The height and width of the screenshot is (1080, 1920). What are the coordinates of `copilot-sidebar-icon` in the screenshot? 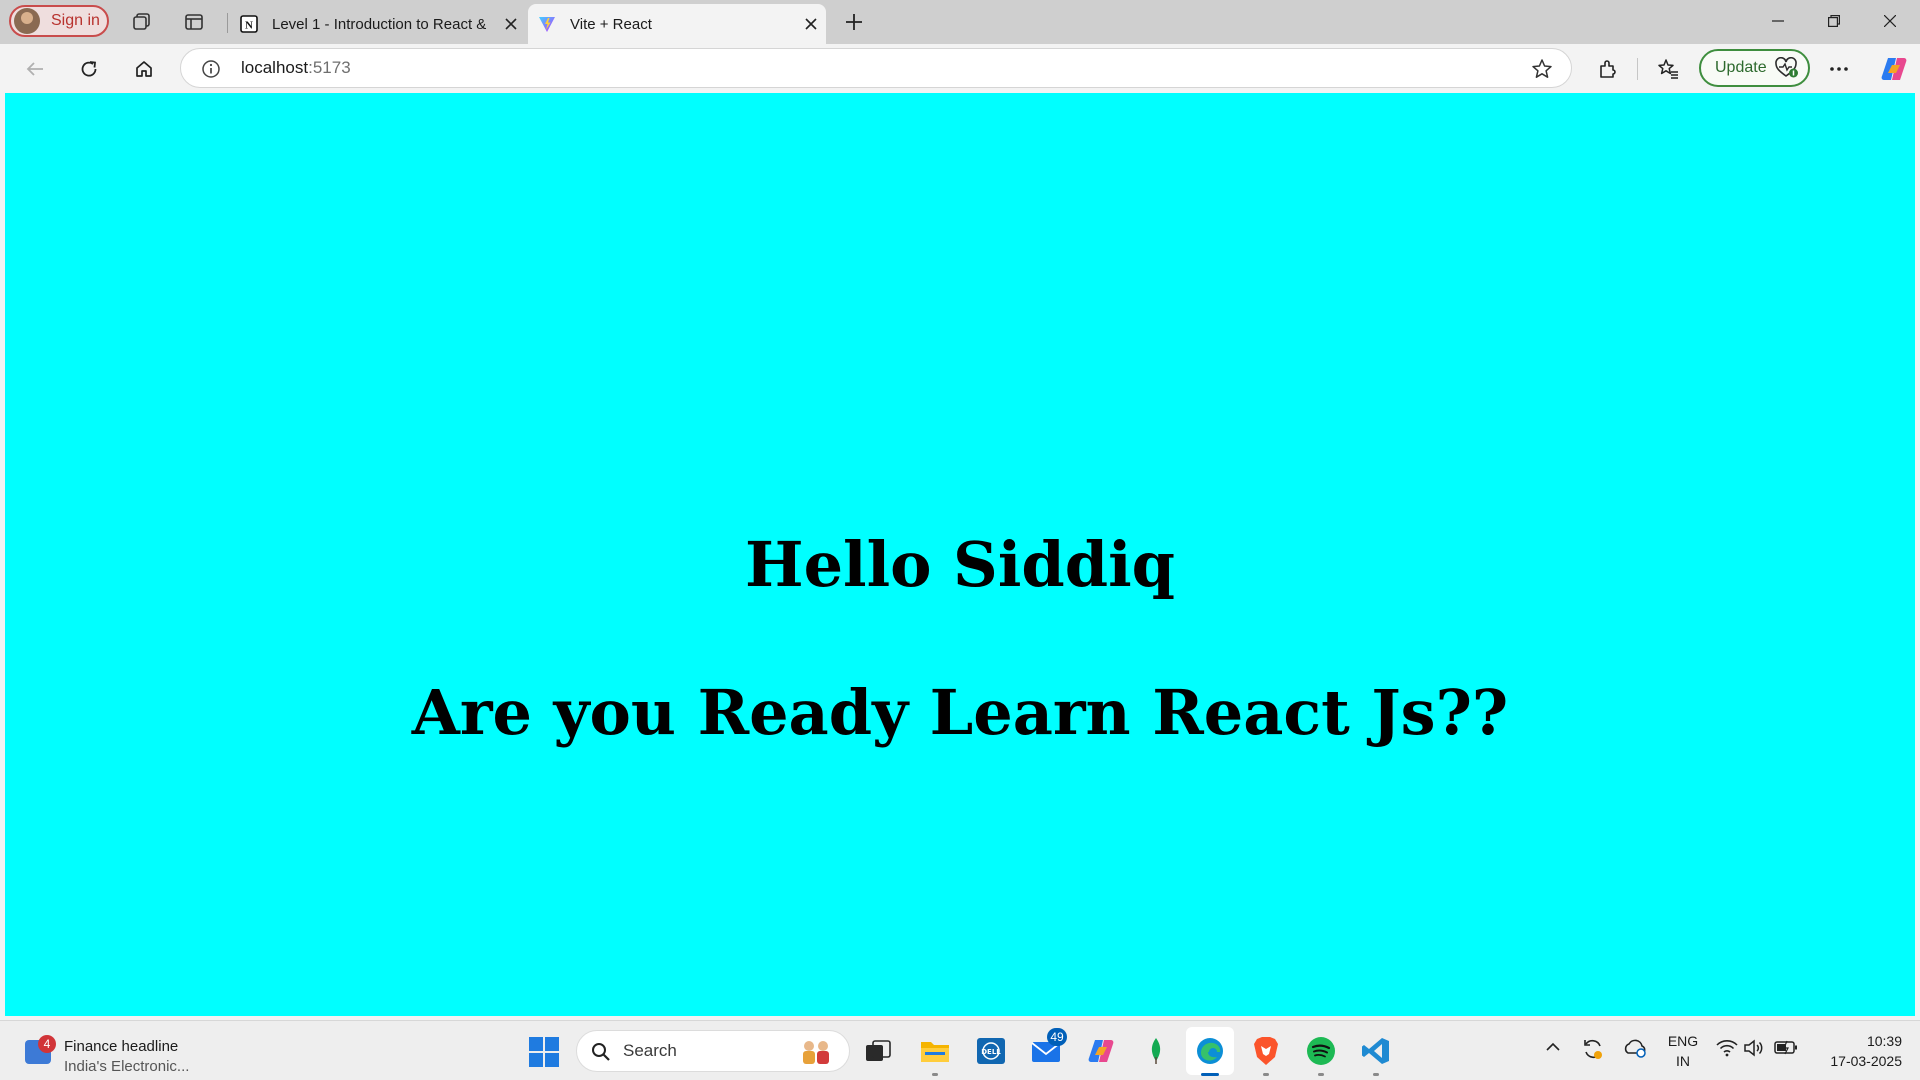 It's located at (1894, 69).